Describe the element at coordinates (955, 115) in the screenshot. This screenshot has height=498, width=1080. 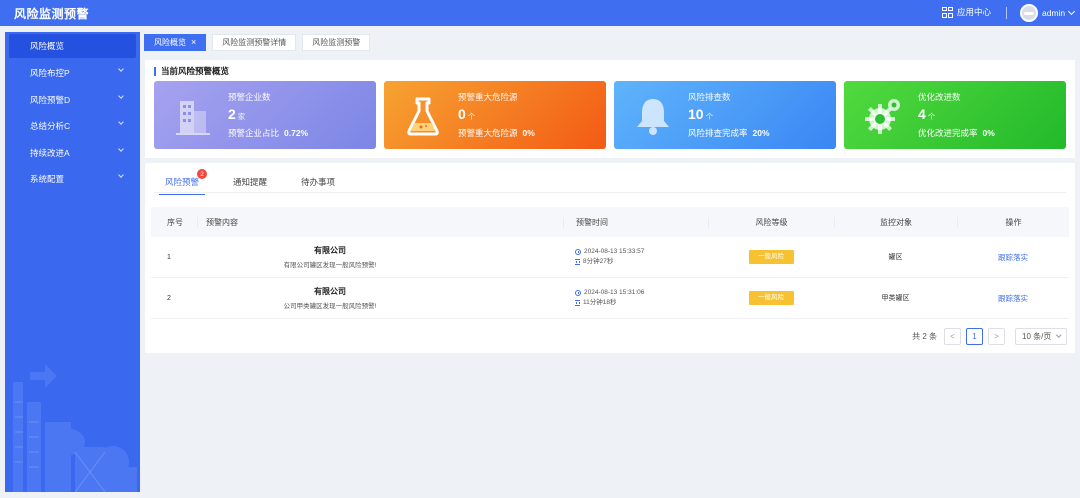
I see `stat-card-improvements: 优化改进数 4个 优化改进完成率 0%` at that location.